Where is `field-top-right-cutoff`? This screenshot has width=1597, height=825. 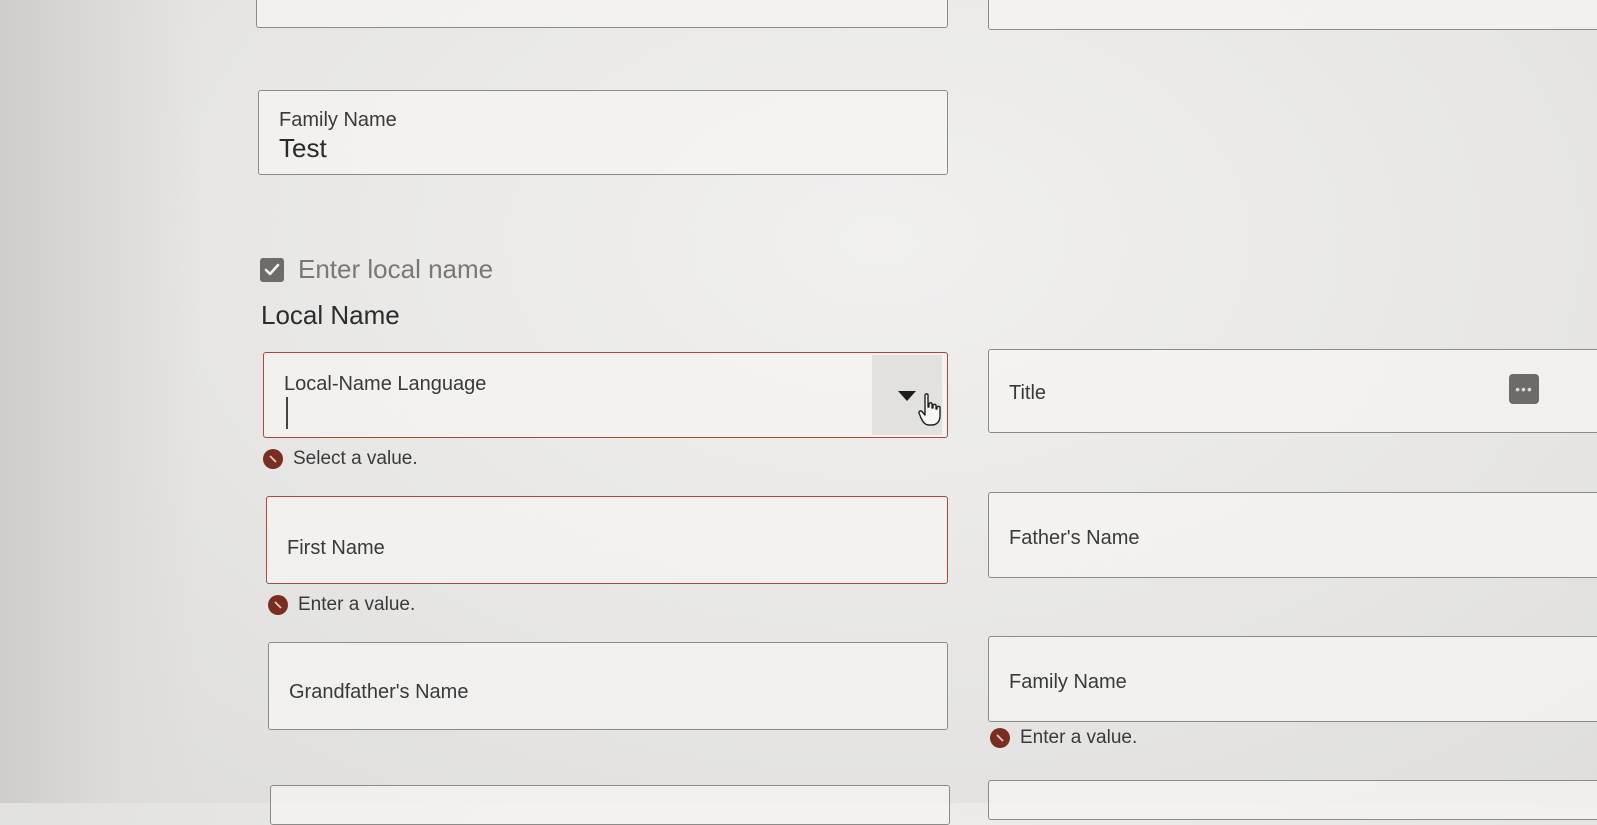
field-top-right-cutoff is located at coordinates (1292, 15).